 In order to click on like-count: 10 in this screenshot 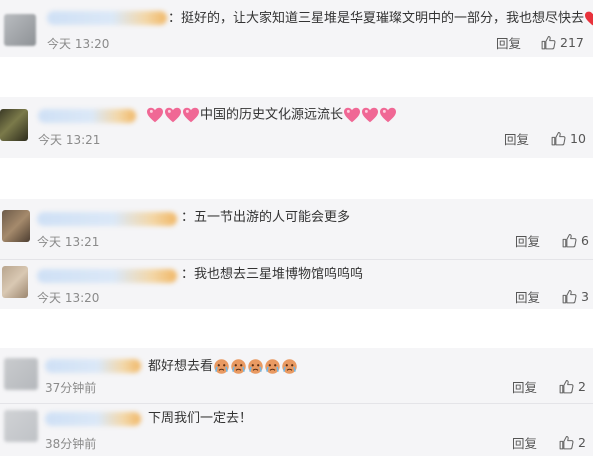, I will do `click(578, 138)`.